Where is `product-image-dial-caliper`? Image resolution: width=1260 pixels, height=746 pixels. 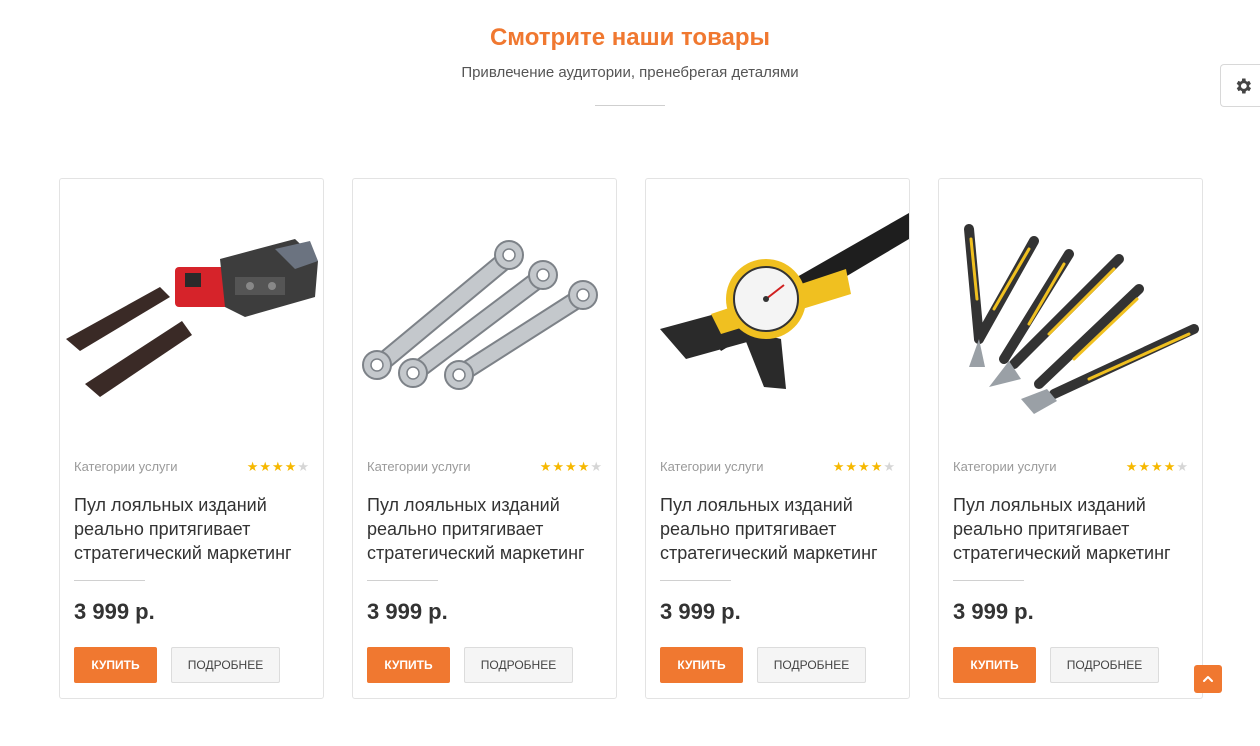
product-image-dial-caliper is located at coordinates (777, 314).